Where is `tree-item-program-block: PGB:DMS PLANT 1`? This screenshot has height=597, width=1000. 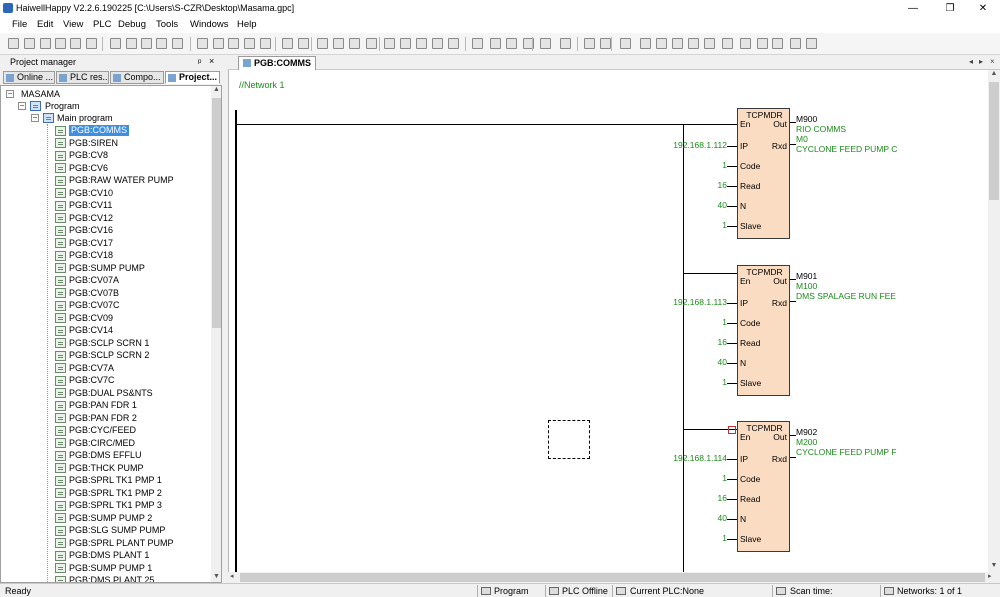
tree-item-program-block: PGB:DMS PLANT 1 is located at coordinates (109, 555).